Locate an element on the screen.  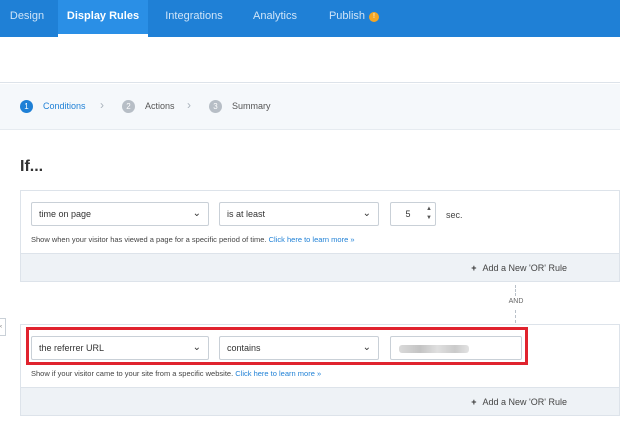
tab-integrations: Integrations is located at coordinates (194, 18).